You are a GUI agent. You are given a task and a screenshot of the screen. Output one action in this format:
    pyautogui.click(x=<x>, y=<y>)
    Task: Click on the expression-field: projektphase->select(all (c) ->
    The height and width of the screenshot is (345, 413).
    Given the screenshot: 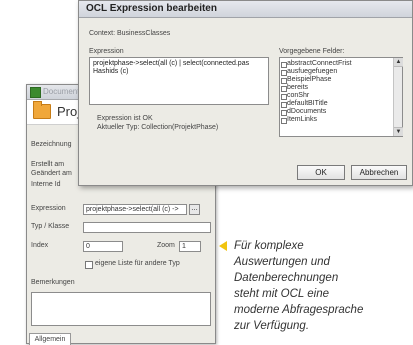 What is the action you would take?
    pyautogui.click(x=135, y=209)
    